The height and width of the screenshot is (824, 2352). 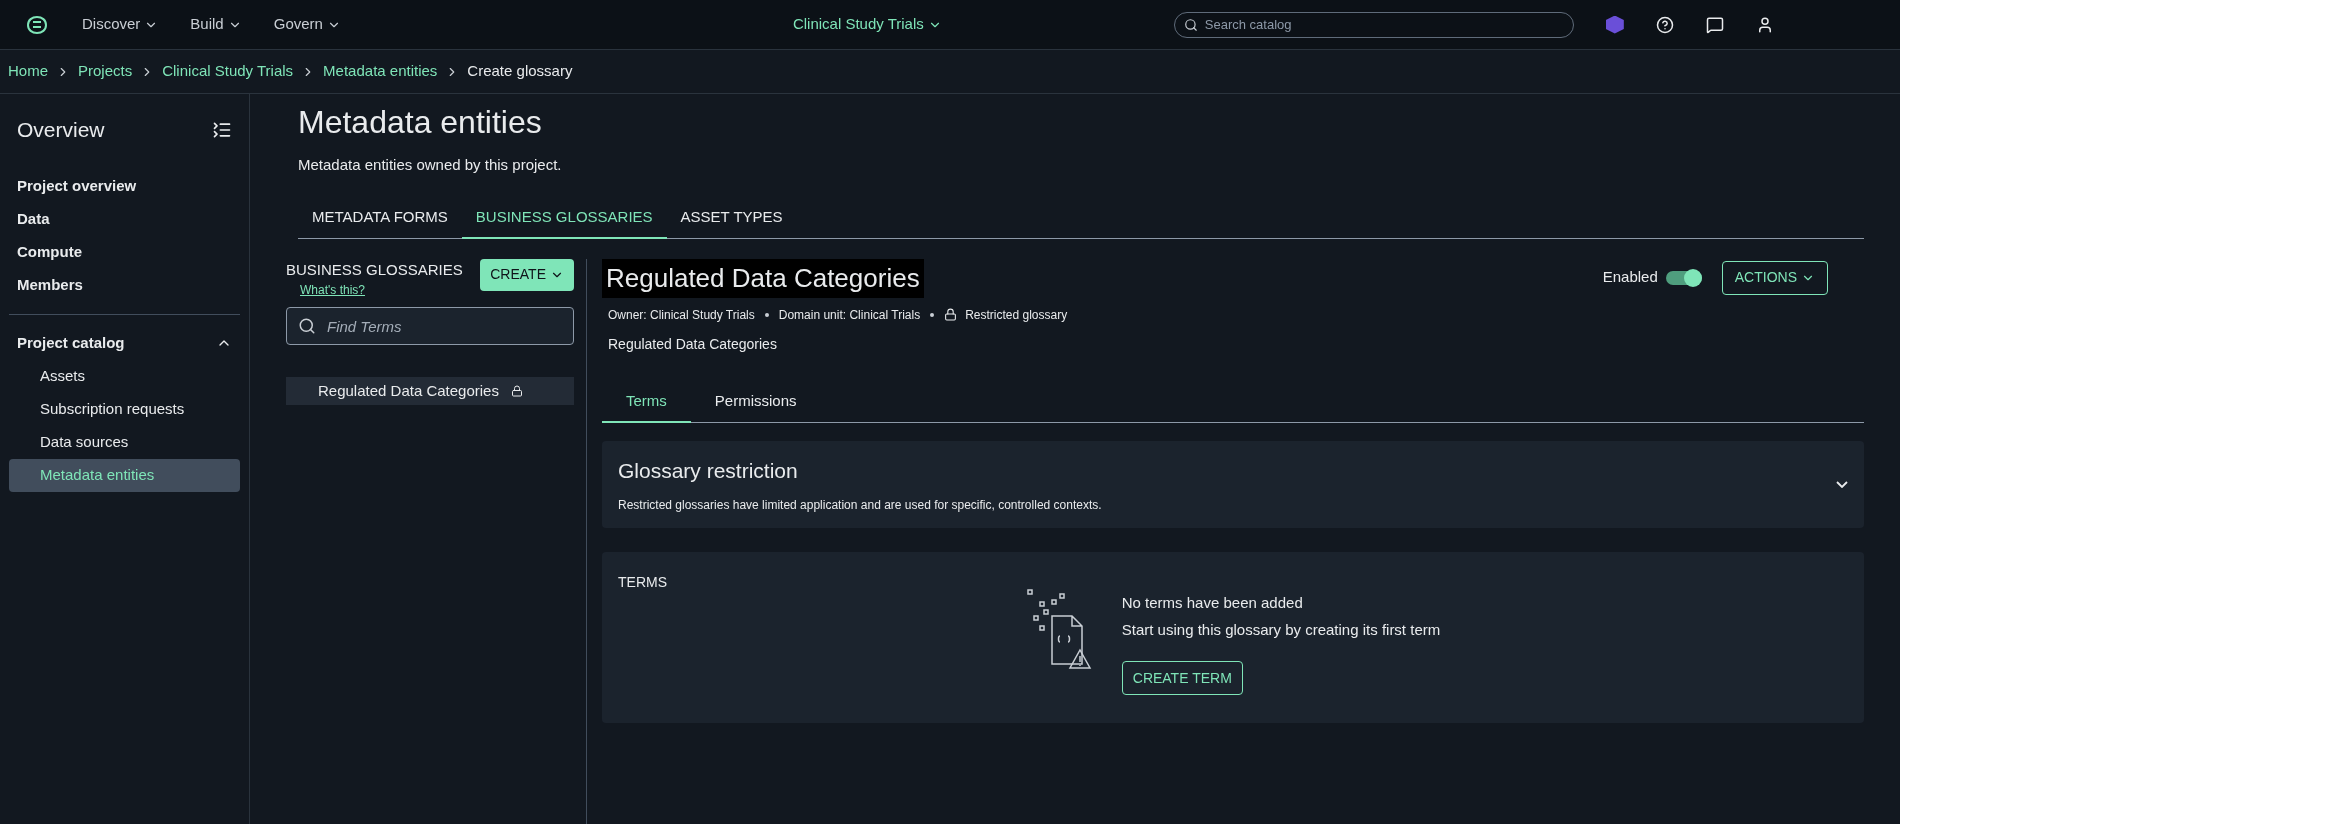 What do you see at coordinates (951, 314) in the screenshot?
I see `lock-icon` at bounding box center [951, 314].